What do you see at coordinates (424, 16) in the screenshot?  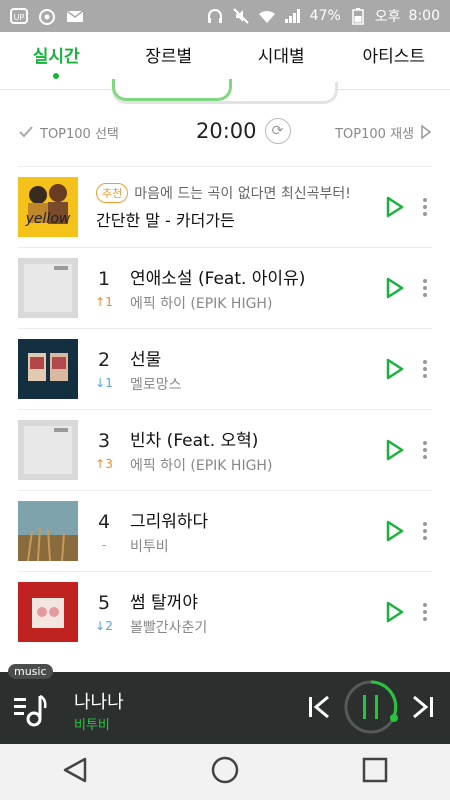 I see `status-time: 8:00` at bounding box center [424, 16].